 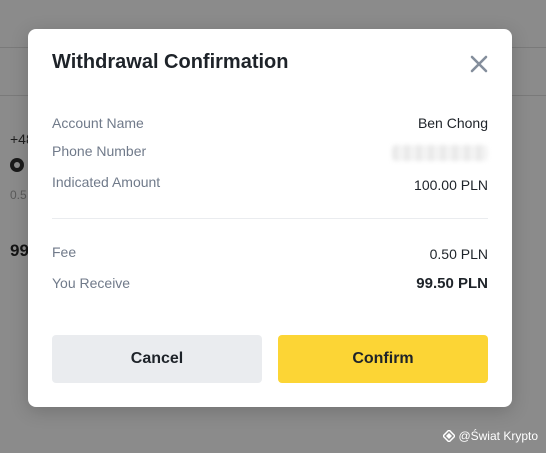 I want to click on watermark-text: @Świat Krypto, so click(x=498, y=436).